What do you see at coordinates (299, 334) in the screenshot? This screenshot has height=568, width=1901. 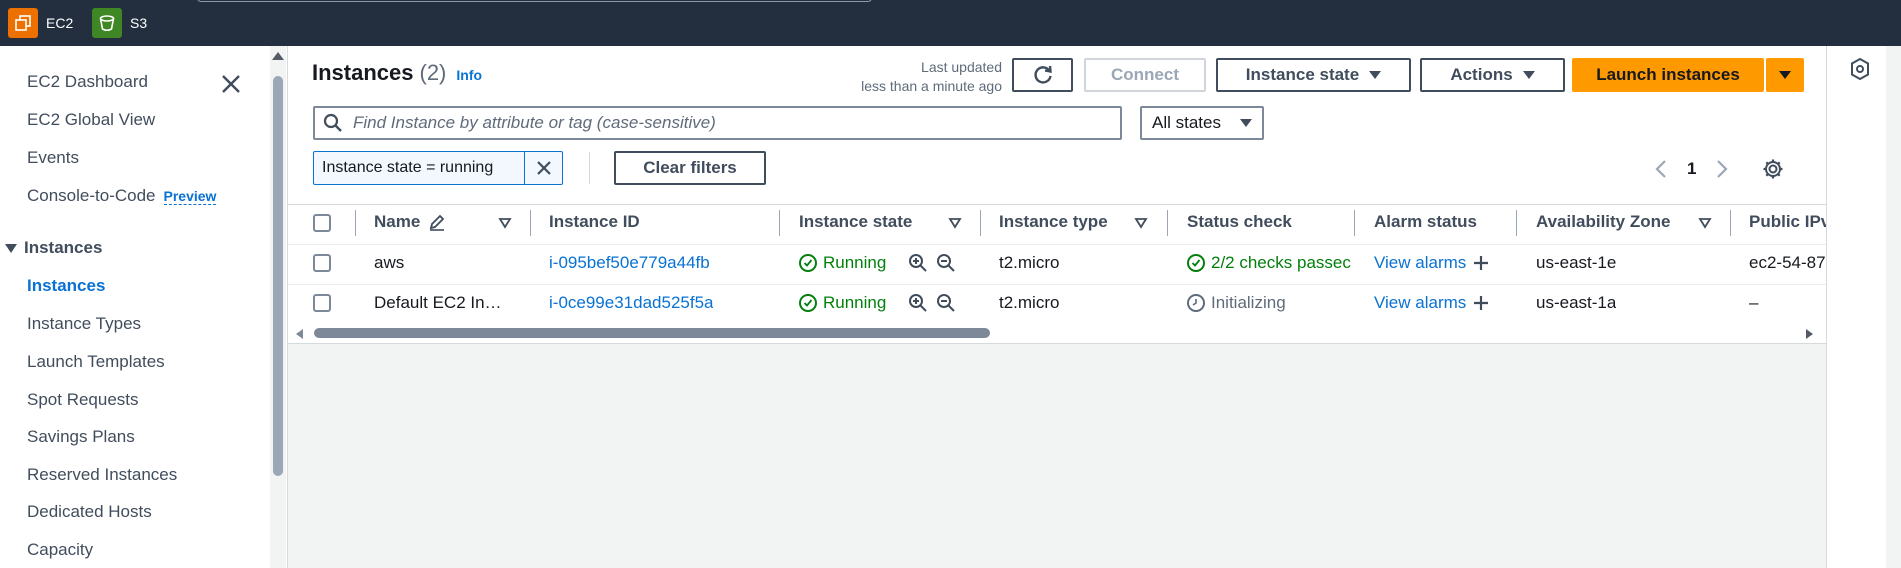 I see `scroll-left-arrow-icon` at bounding box center [299, 334].